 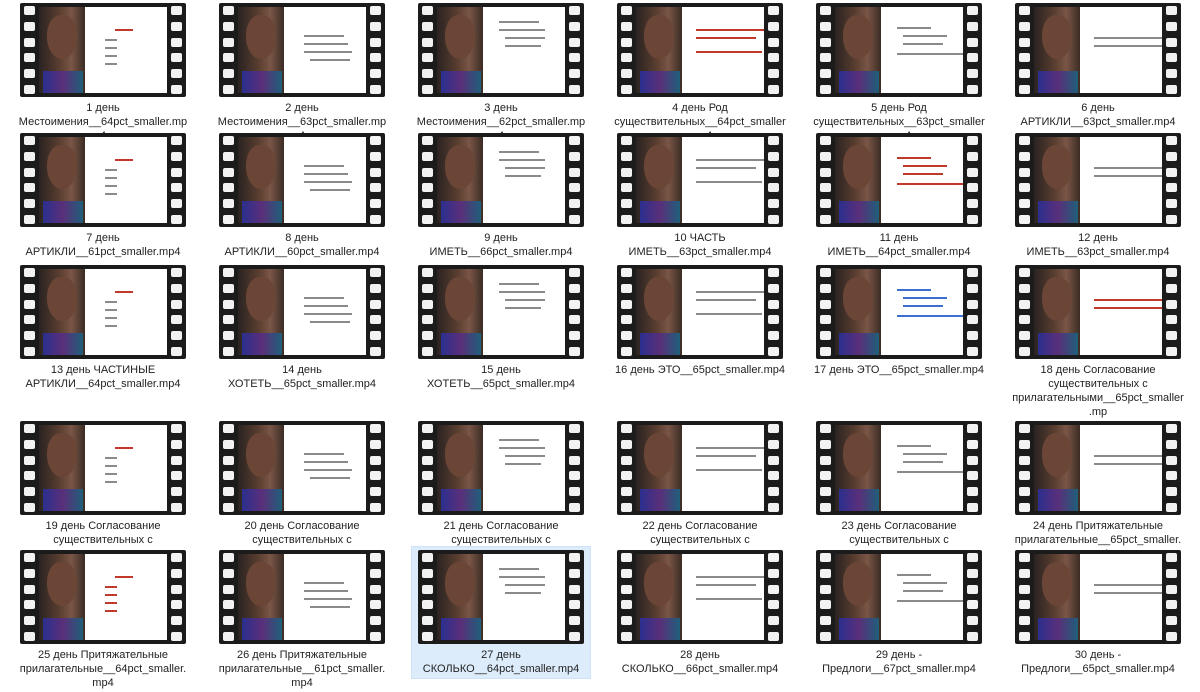 I want to click on file-item: 17 день ЭТО__65pct_smaller.mp4, so click(x=899, y=320).